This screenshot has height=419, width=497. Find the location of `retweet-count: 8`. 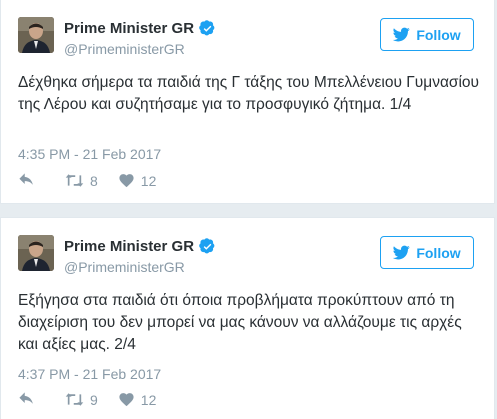

retweet-count: 8 is located at coordinates (94, 180).